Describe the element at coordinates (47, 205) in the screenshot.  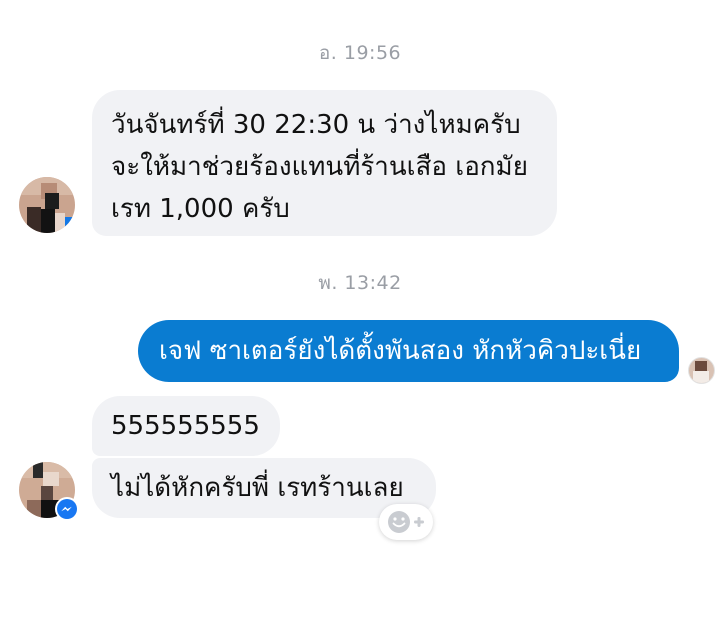
I see `contact-avatar` at that location.